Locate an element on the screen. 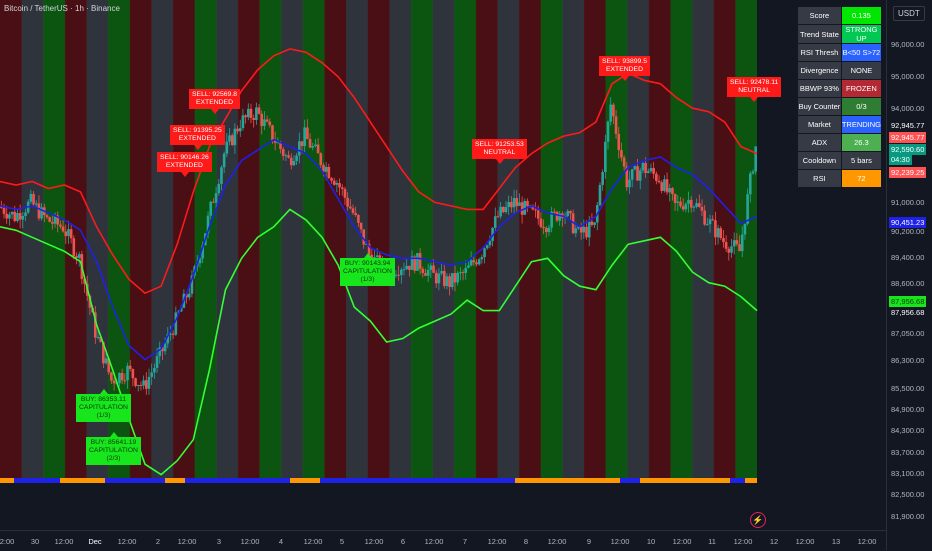 This screenshot has height=551, width=932. buy-signal-label: BUY: 86353.11 CAPITULATION (1/3) is located at coordinates (103, 408).